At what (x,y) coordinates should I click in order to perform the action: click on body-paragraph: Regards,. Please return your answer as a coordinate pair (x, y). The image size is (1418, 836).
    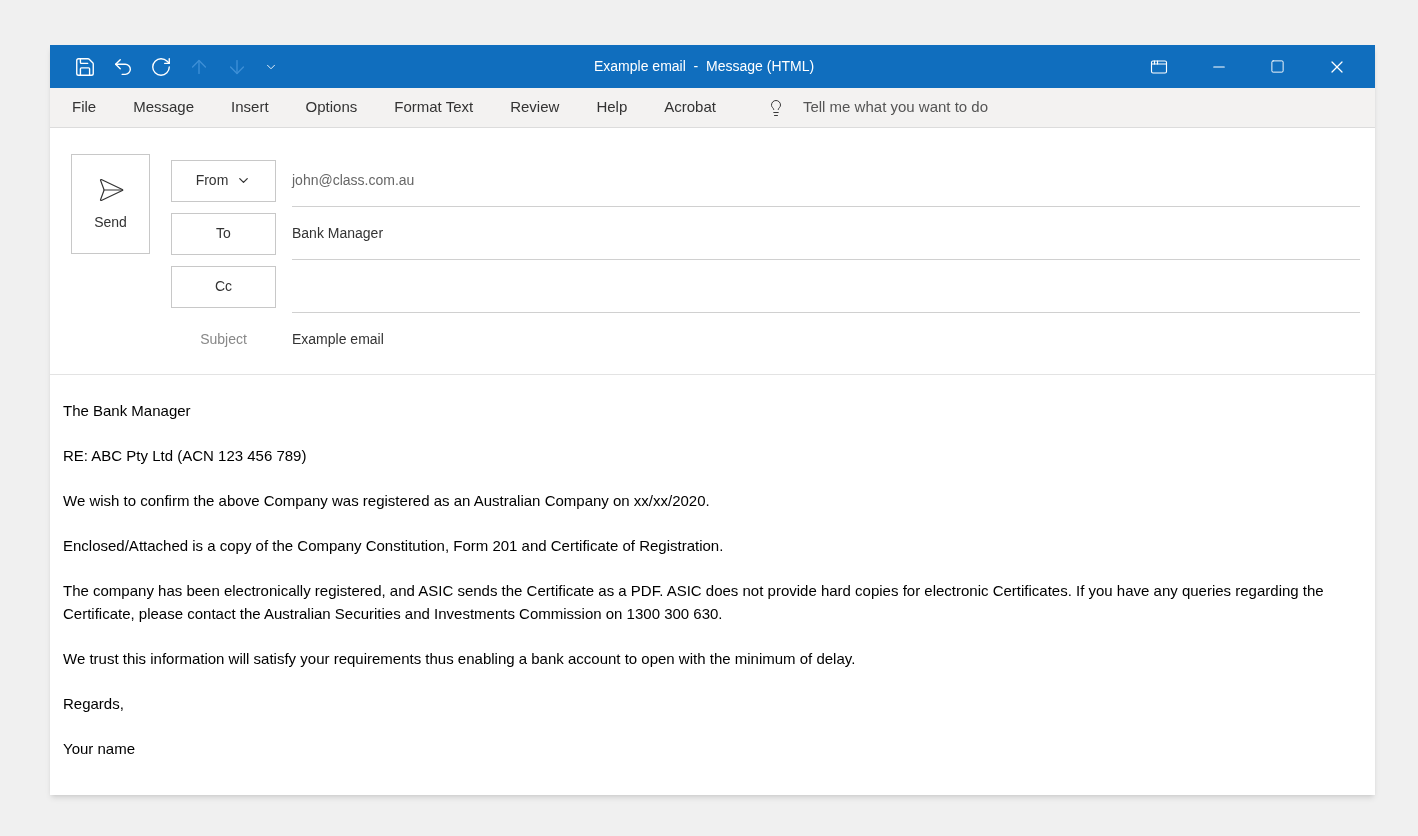
    Looking at the image, I should click on (94, 704).